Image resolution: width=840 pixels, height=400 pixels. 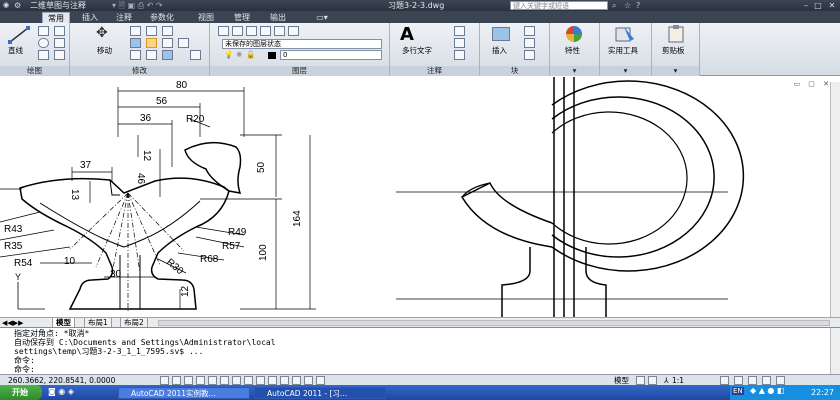 What do you see at coordinates (183, 43) in the screenshot?
I see `explode-icon` at bounding box center [183, 43].